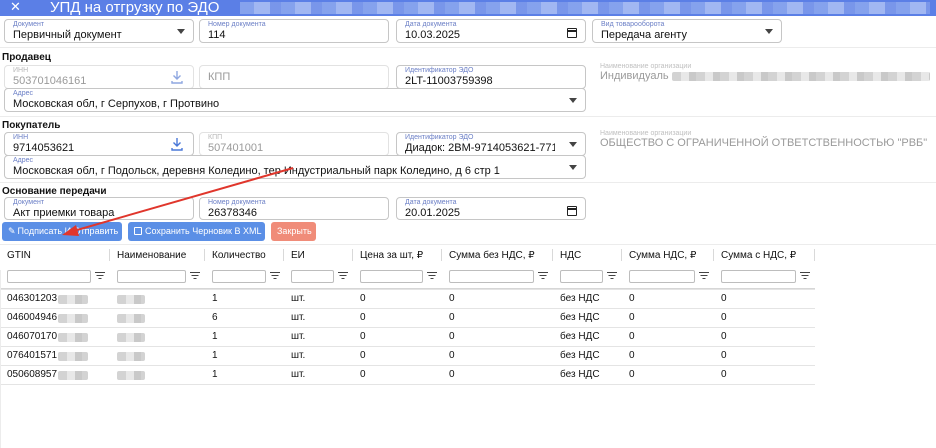 This screenshot has height=448, width=936. What do you see at coordinates (644, 35) in the screenshot?
I see `trade-type-value: Передача агенту` at bounding box center [644, 35].